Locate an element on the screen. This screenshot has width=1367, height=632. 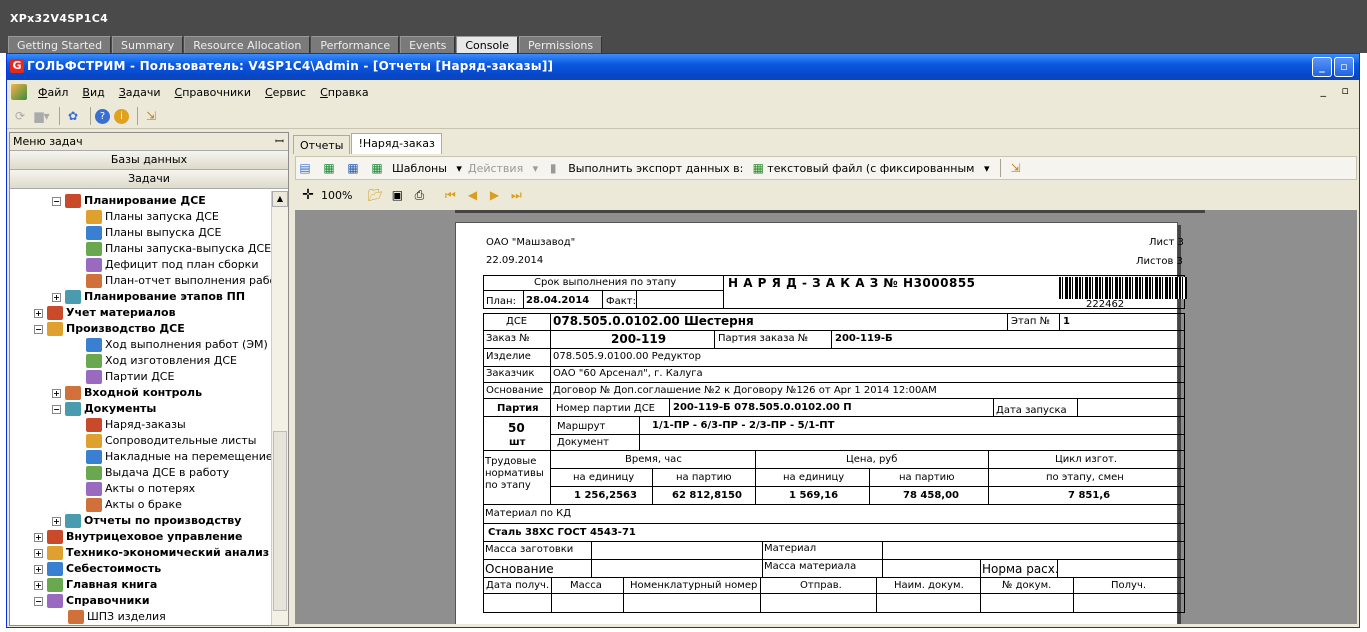
batch-number-value: 200-119-Б 078.505.0.0102.00 П is located at coordinates (762, 407).